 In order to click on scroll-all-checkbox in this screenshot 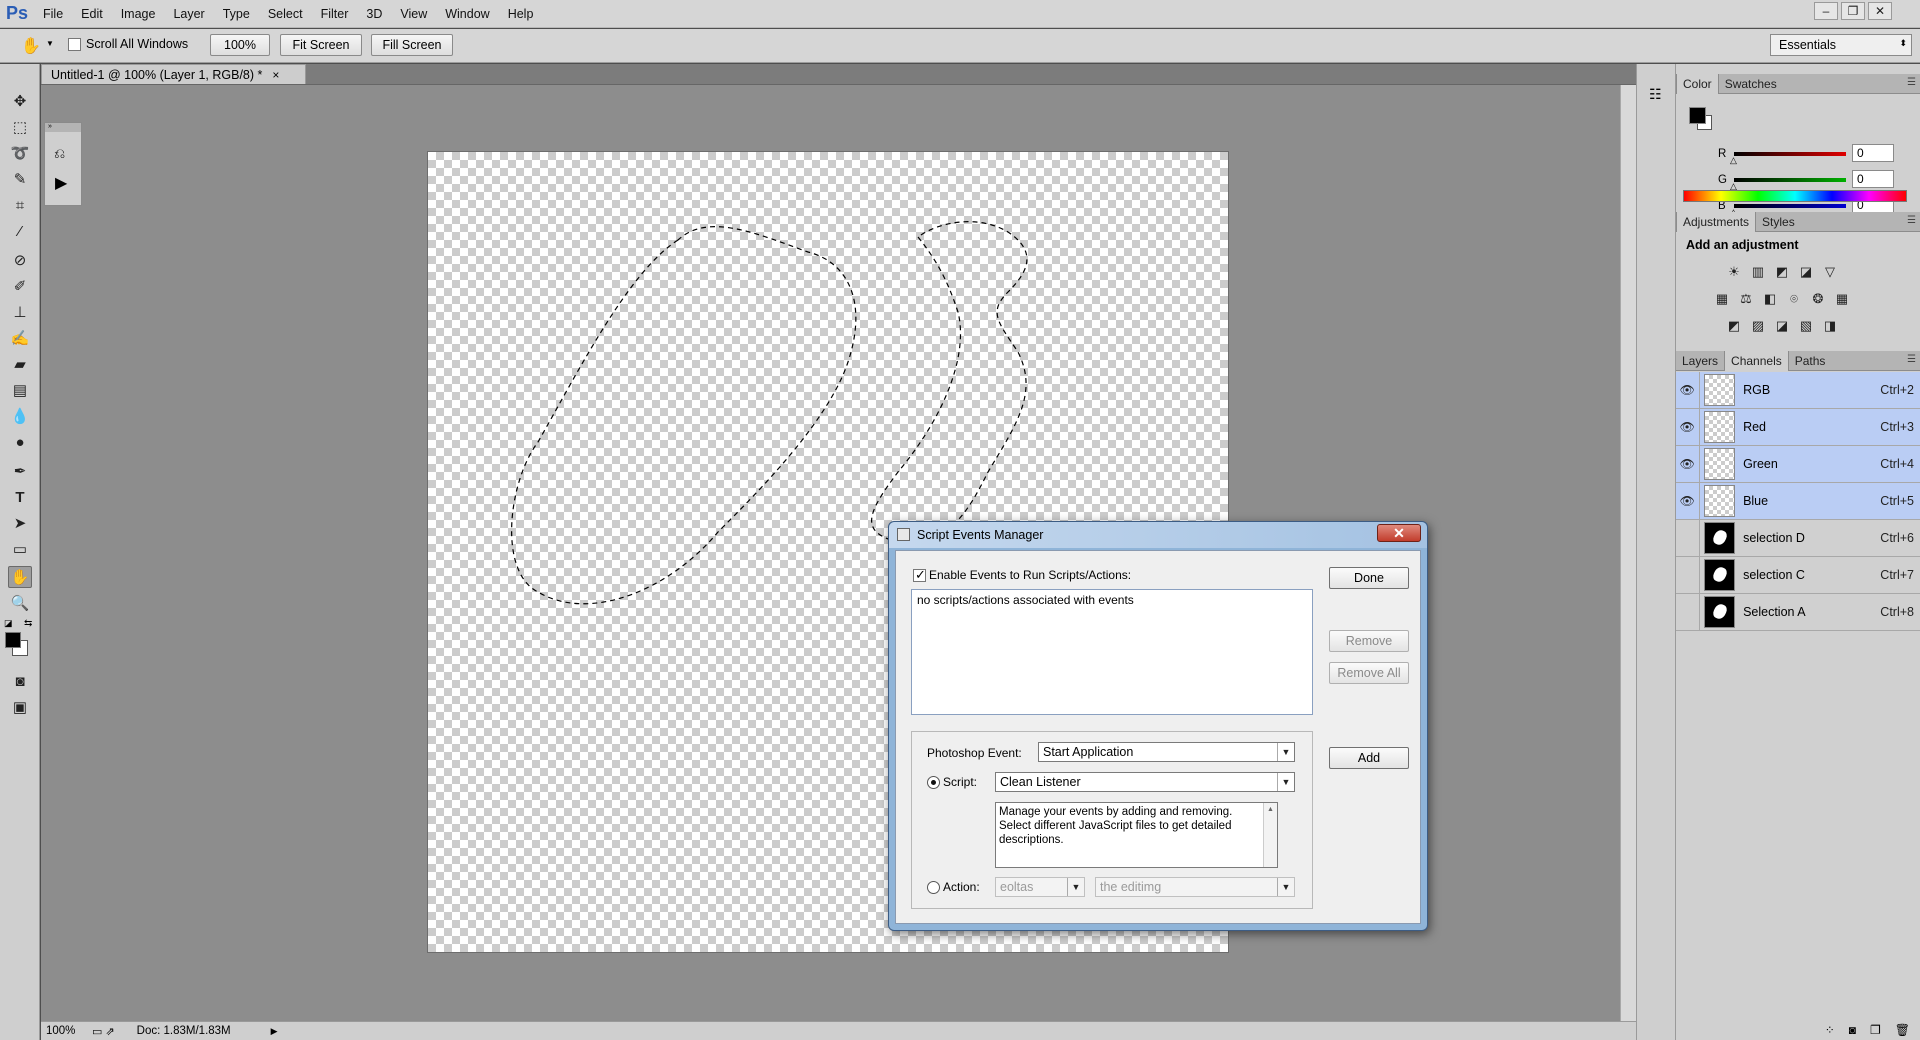, I will do `click(74, 44)`.